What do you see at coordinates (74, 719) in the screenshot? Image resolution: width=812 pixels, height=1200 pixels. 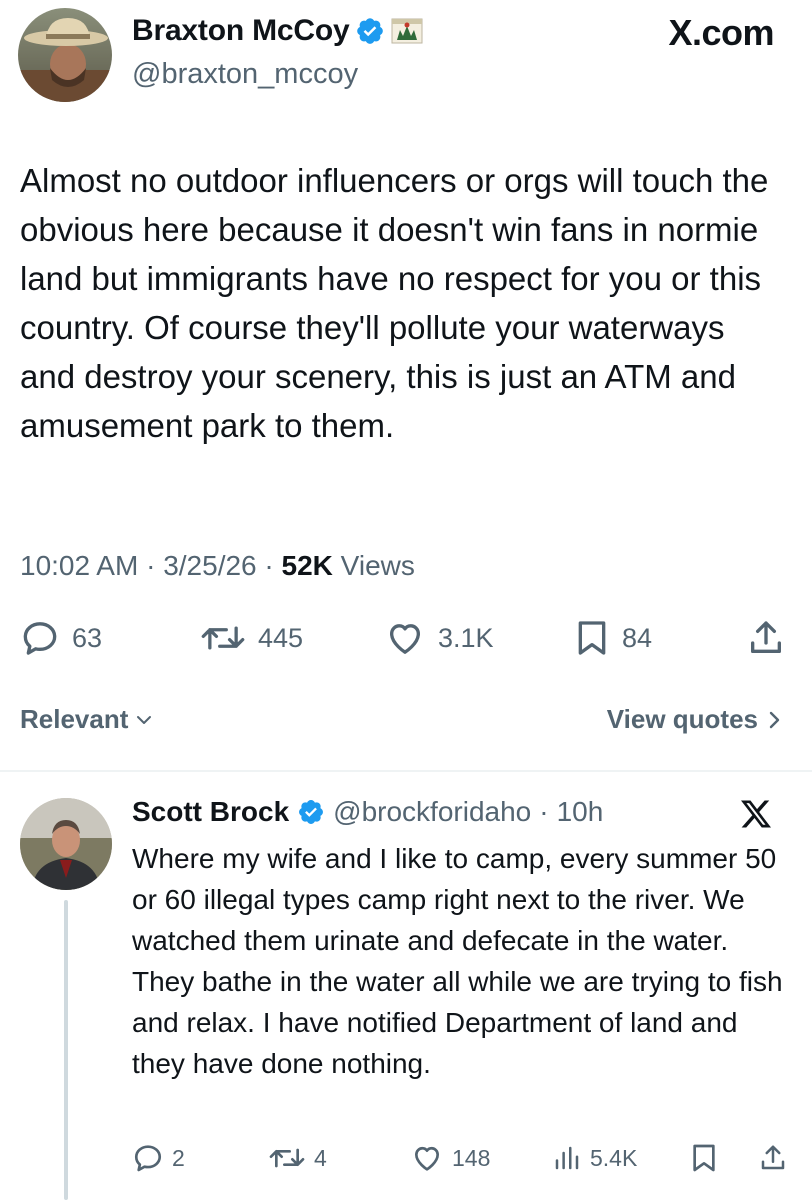 I see `sort-label: Relevant` at bounding box center [74, 719].